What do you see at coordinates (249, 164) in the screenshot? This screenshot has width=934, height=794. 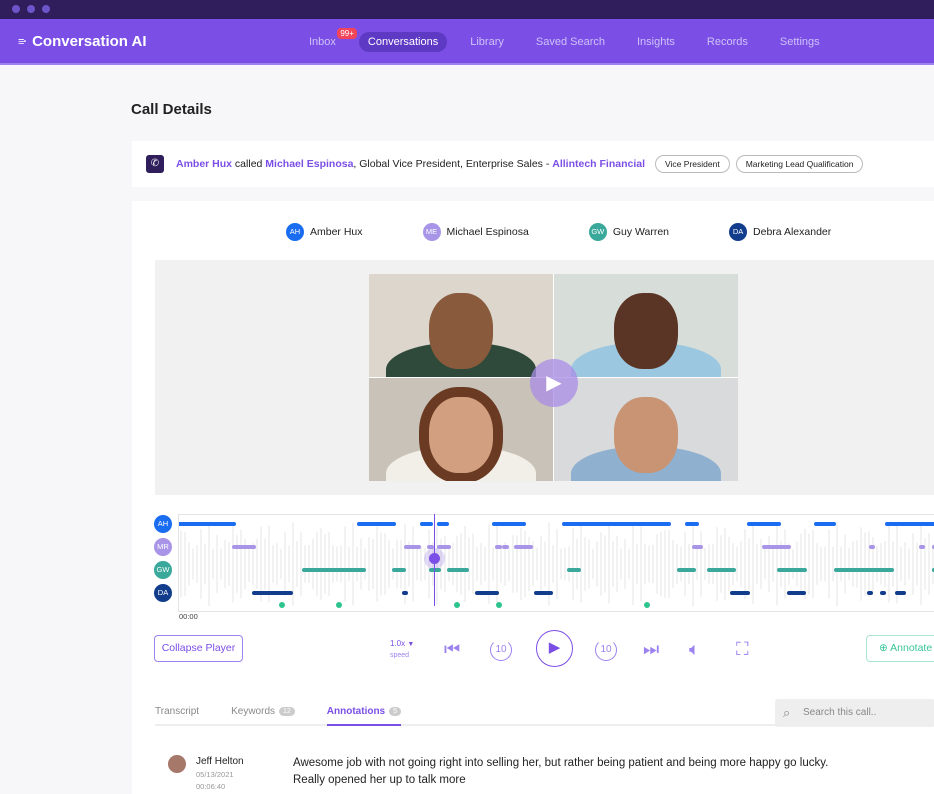 I see `call-verb: called` at bounding box center [249, 164].